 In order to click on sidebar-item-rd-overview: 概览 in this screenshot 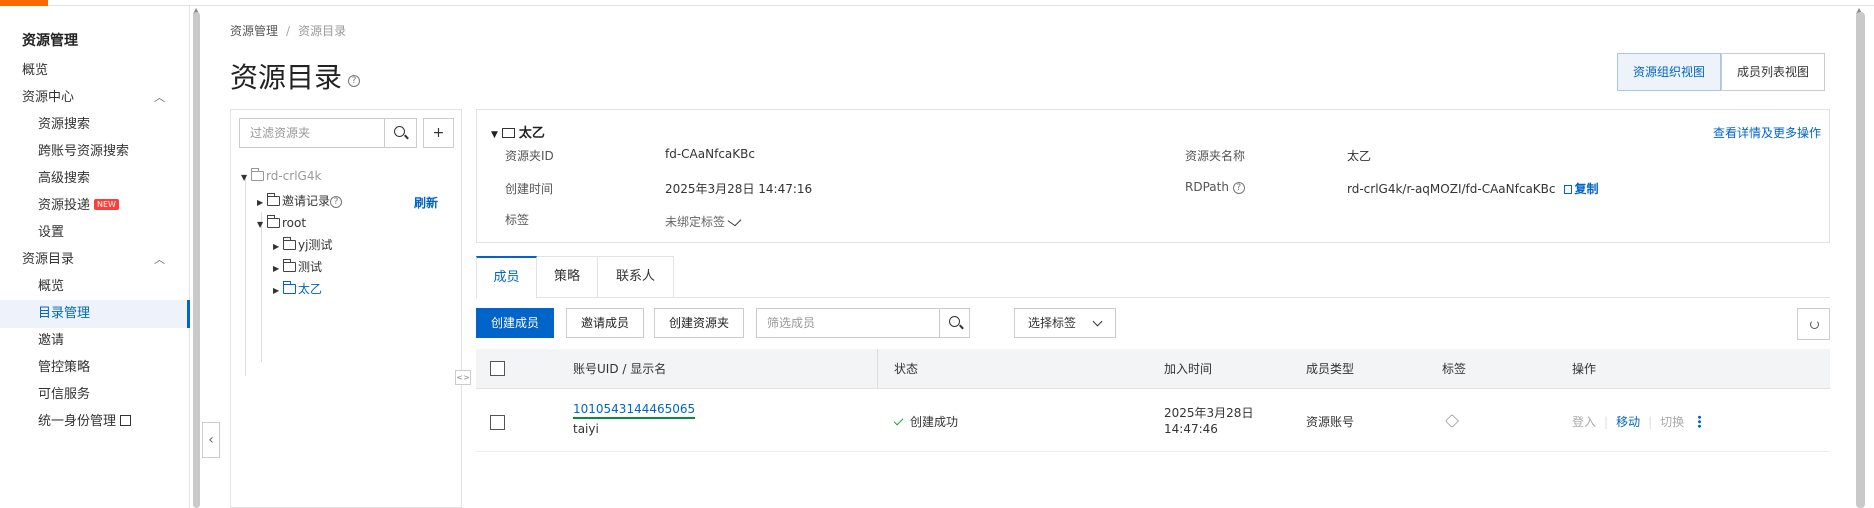, I will do `click(120, 287)`.